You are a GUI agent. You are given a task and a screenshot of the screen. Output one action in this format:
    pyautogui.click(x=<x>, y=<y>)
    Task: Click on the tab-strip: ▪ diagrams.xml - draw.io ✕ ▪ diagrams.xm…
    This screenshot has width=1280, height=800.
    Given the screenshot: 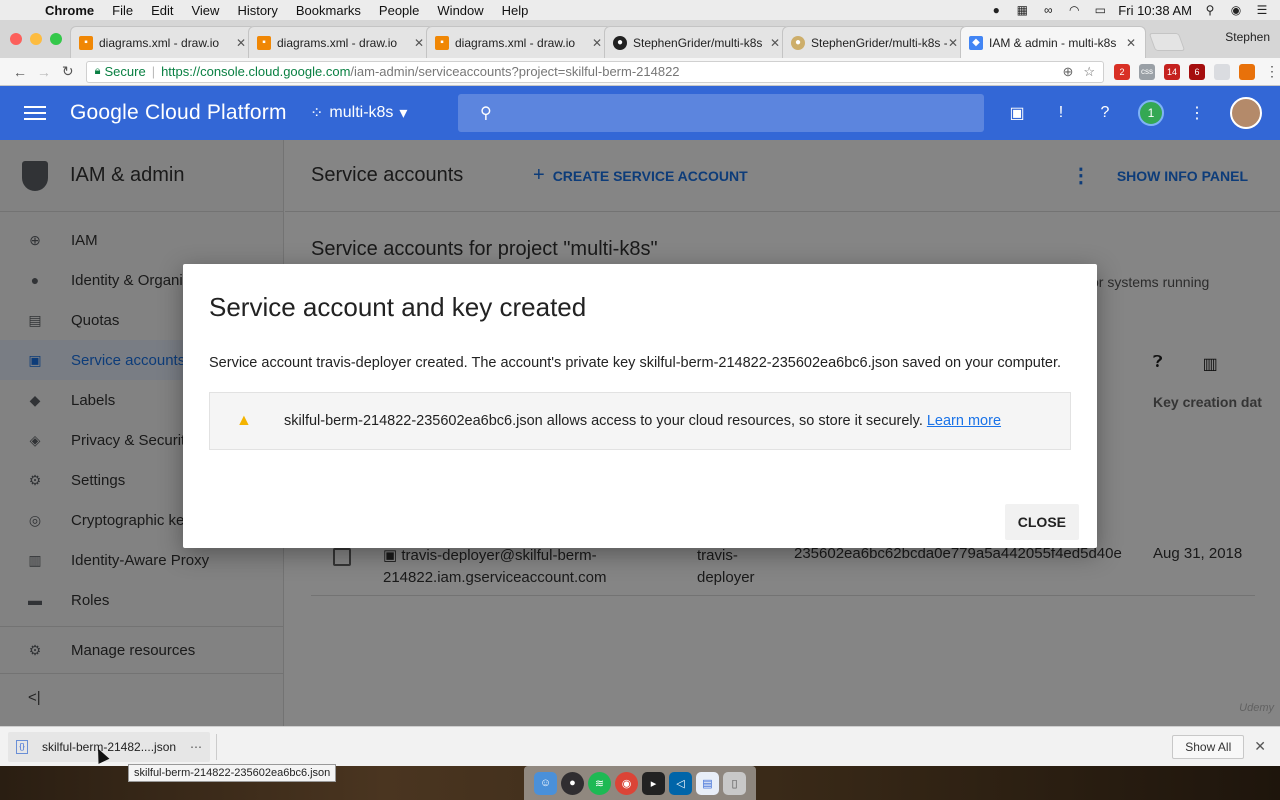 What is the action you would take?
    pyautogui.click(x=640, y=39)
    